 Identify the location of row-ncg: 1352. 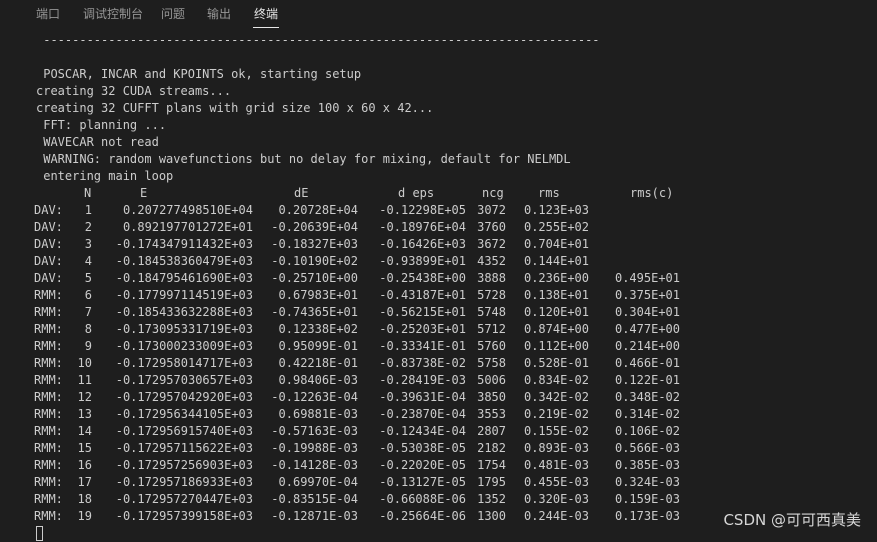
(491, 499).